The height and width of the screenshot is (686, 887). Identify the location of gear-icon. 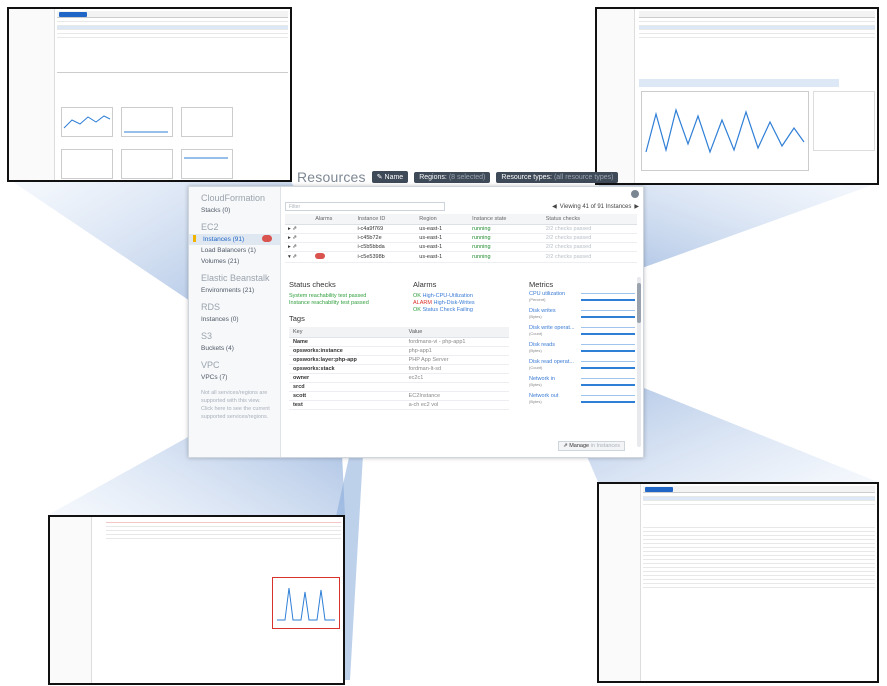
(635, 194).